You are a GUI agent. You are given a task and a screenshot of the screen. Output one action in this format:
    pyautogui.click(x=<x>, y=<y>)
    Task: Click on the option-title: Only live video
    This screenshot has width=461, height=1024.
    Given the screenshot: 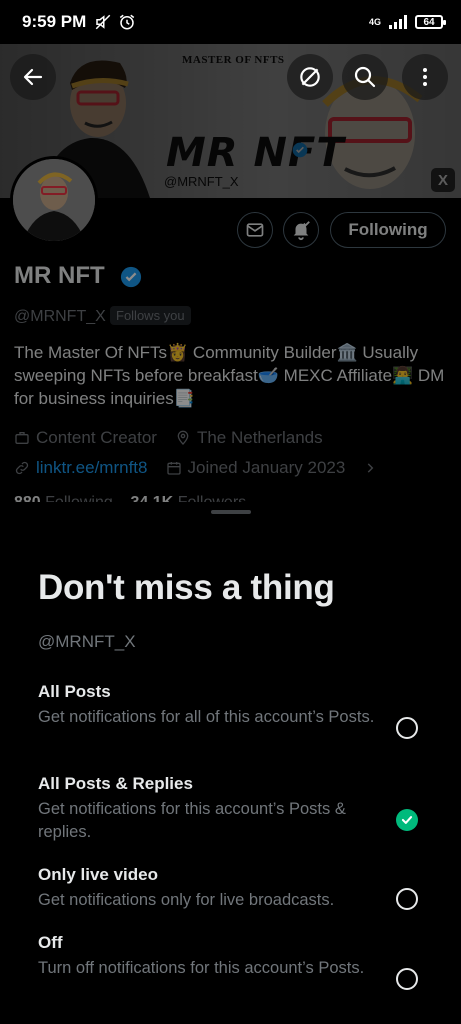 What is the action you would take?
    pyautogui.click(x=98, y=874)
    